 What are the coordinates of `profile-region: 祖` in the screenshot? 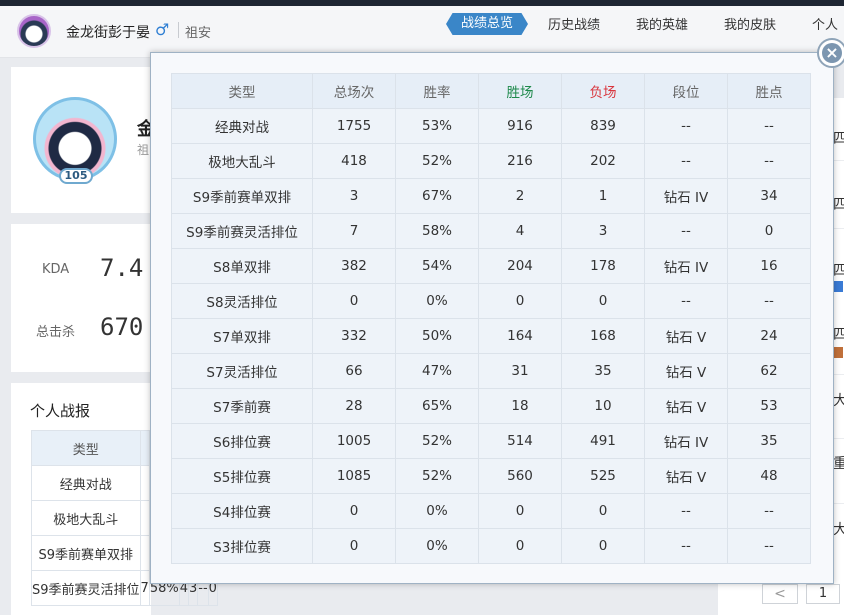 It's located at (143, 150).